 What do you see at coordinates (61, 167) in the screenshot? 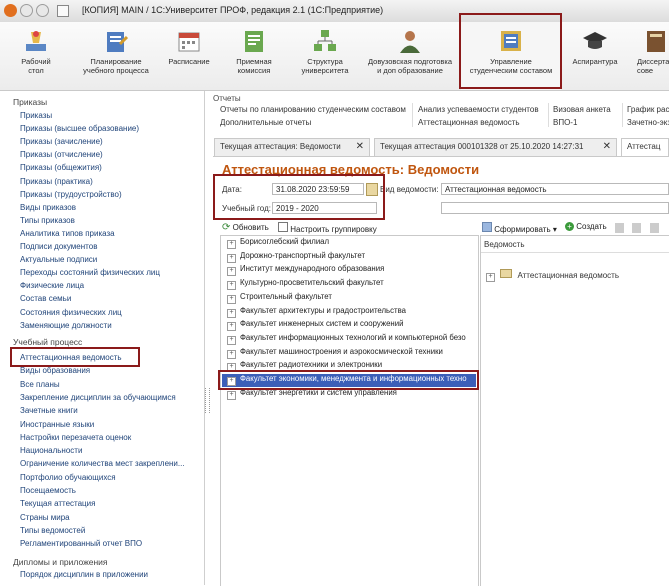
I see `nav-item: Приказы (общежития)` at bounding box center [61, 167].